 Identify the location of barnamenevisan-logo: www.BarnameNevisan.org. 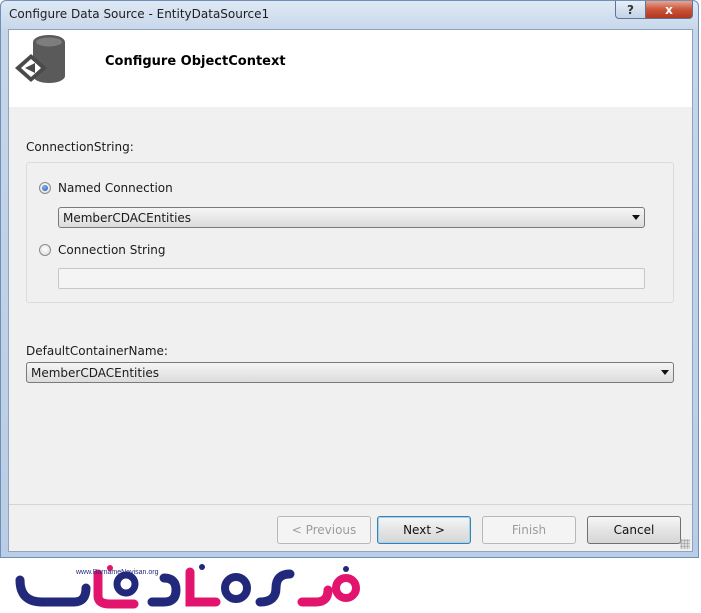
(189, 586).